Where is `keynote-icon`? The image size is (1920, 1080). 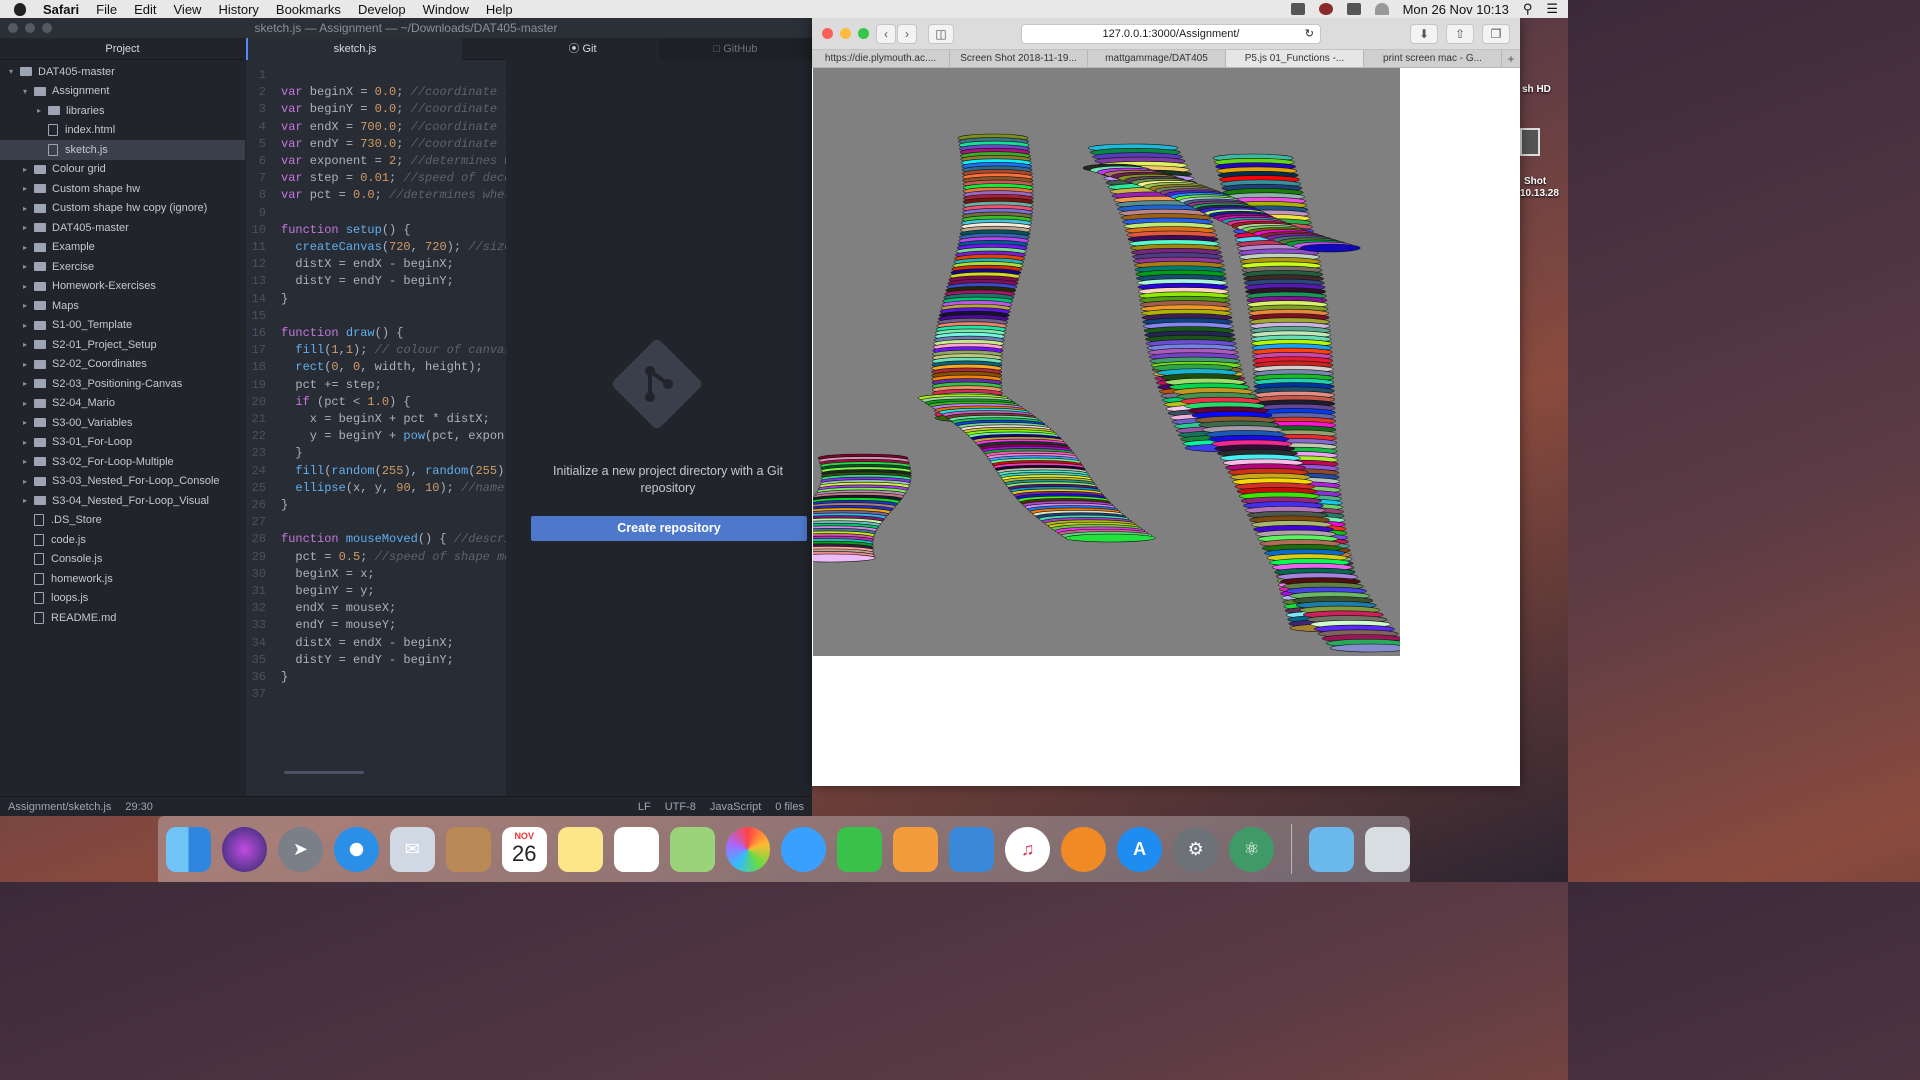 keynote-icon is located at coordinates (972, 849).